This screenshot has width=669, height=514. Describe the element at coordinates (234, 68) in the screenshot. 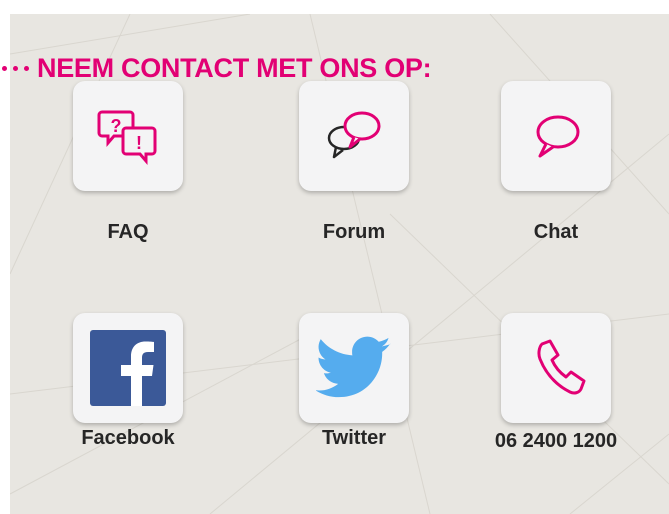

I see `heading-text: NEEM CONTACT MET ONS OP:` at that location.